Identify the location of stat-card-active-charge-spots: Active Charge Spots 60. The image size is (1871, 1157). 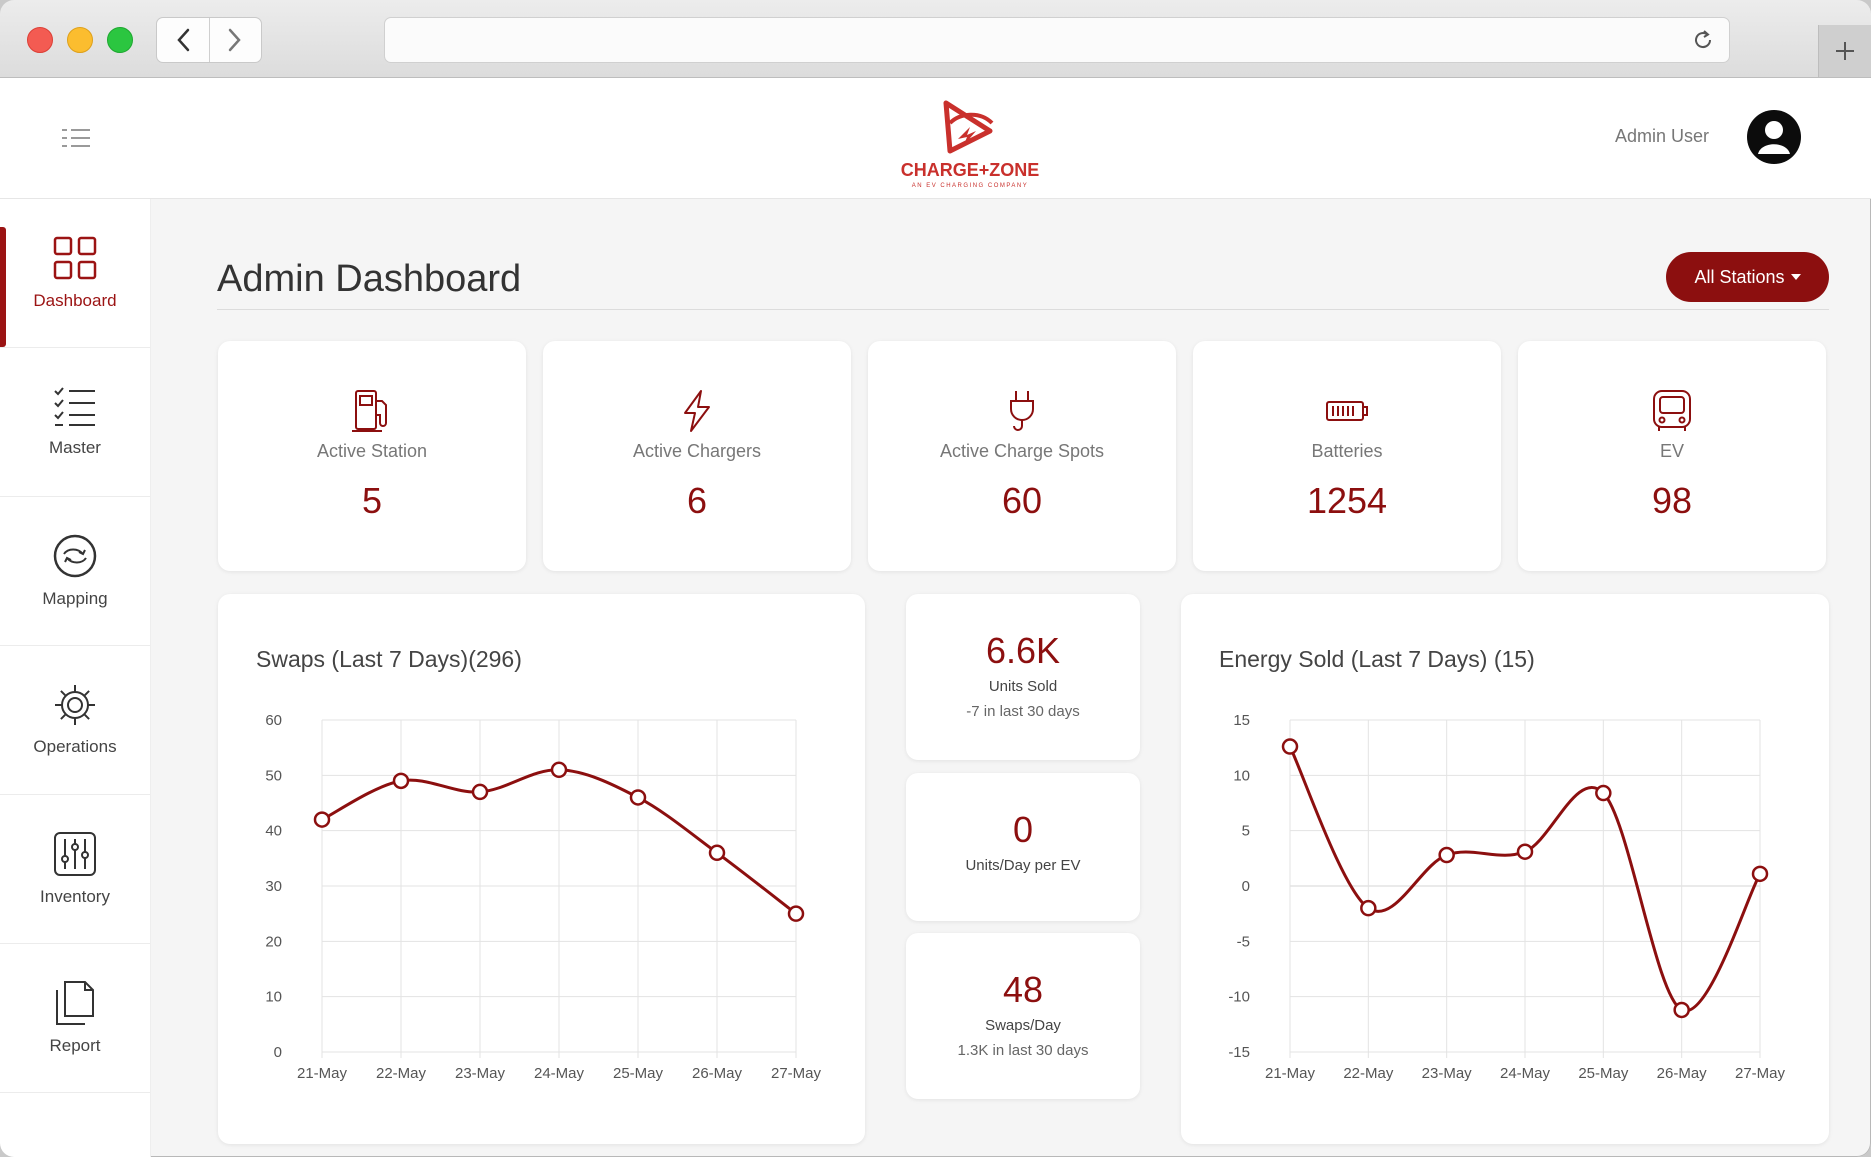
(1022, 456).